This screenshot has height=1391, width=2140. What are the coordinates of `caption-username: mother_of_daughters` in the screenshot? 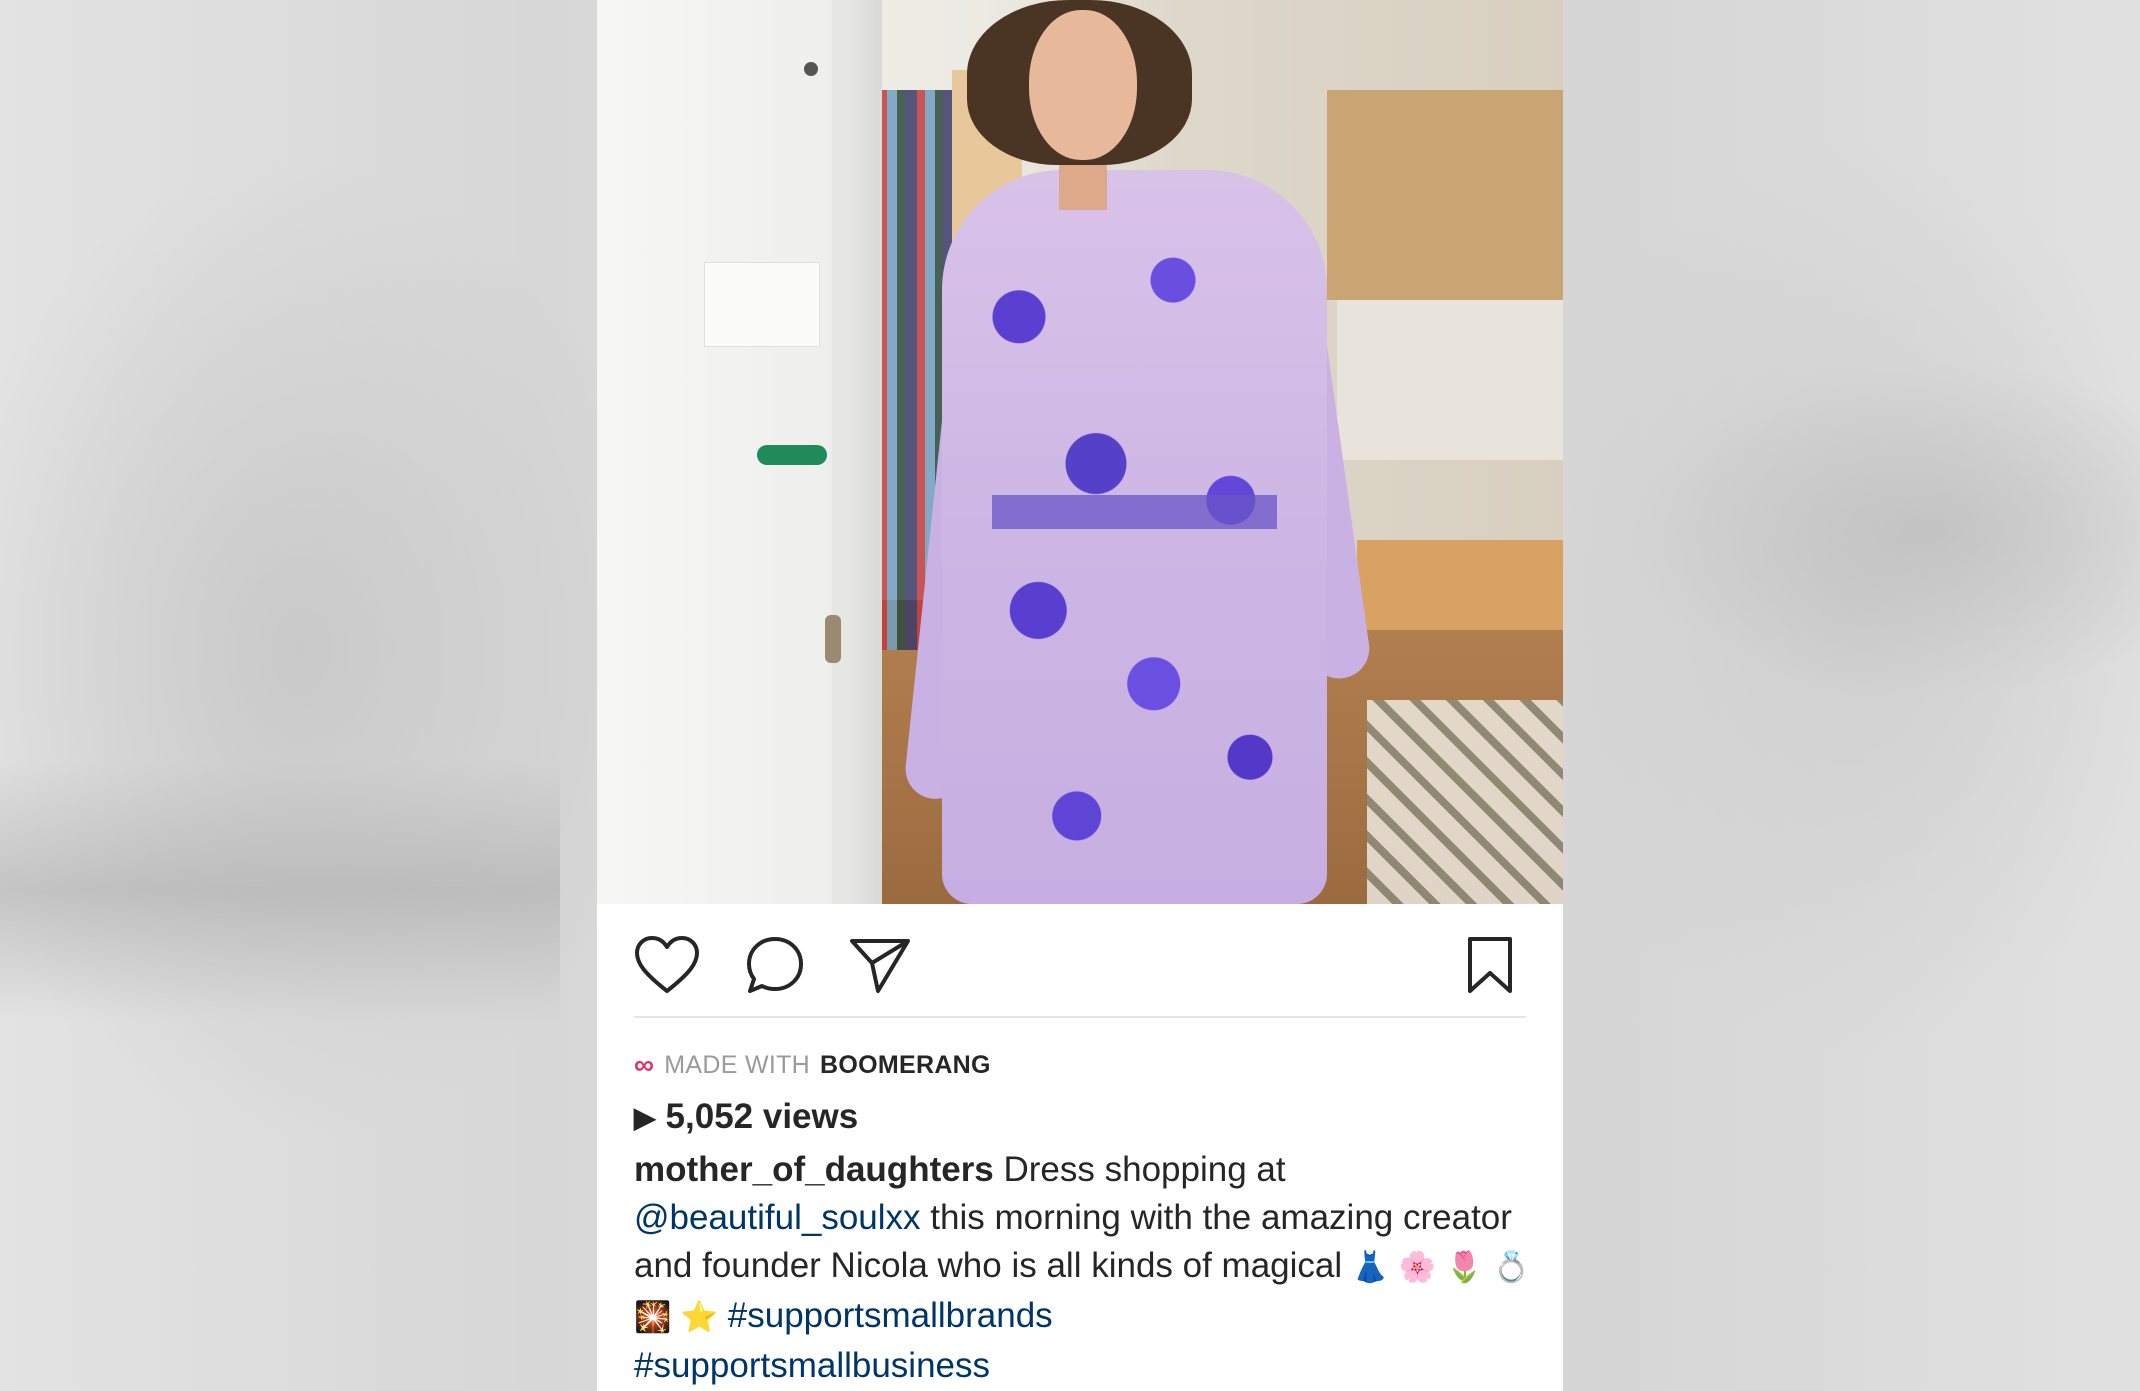 It's located at (814, 1169).